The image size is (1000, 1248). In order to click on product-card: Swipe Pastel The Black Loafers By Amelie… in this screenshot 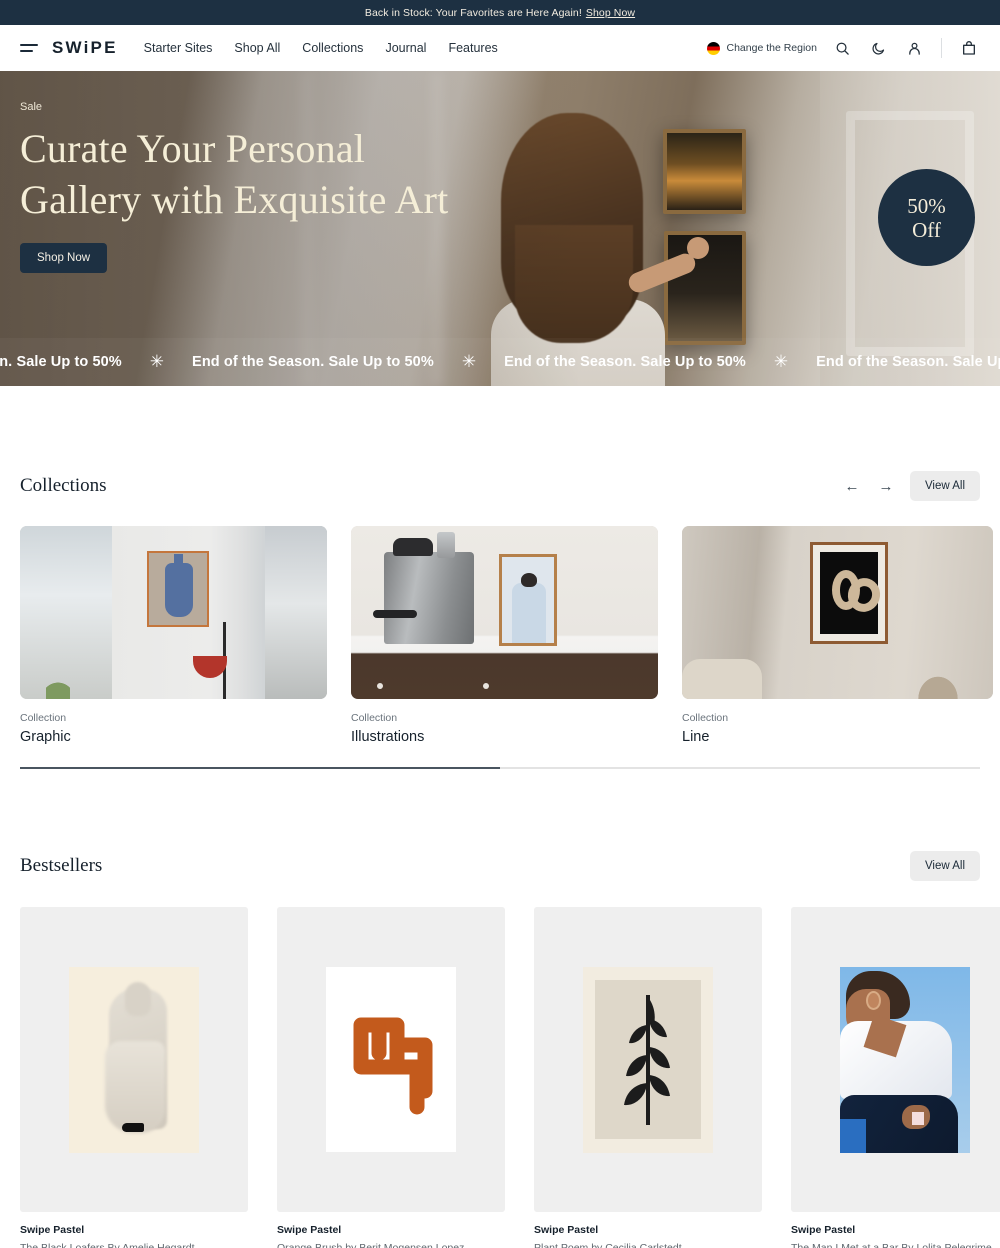, I will do `click(134, 1077)`.